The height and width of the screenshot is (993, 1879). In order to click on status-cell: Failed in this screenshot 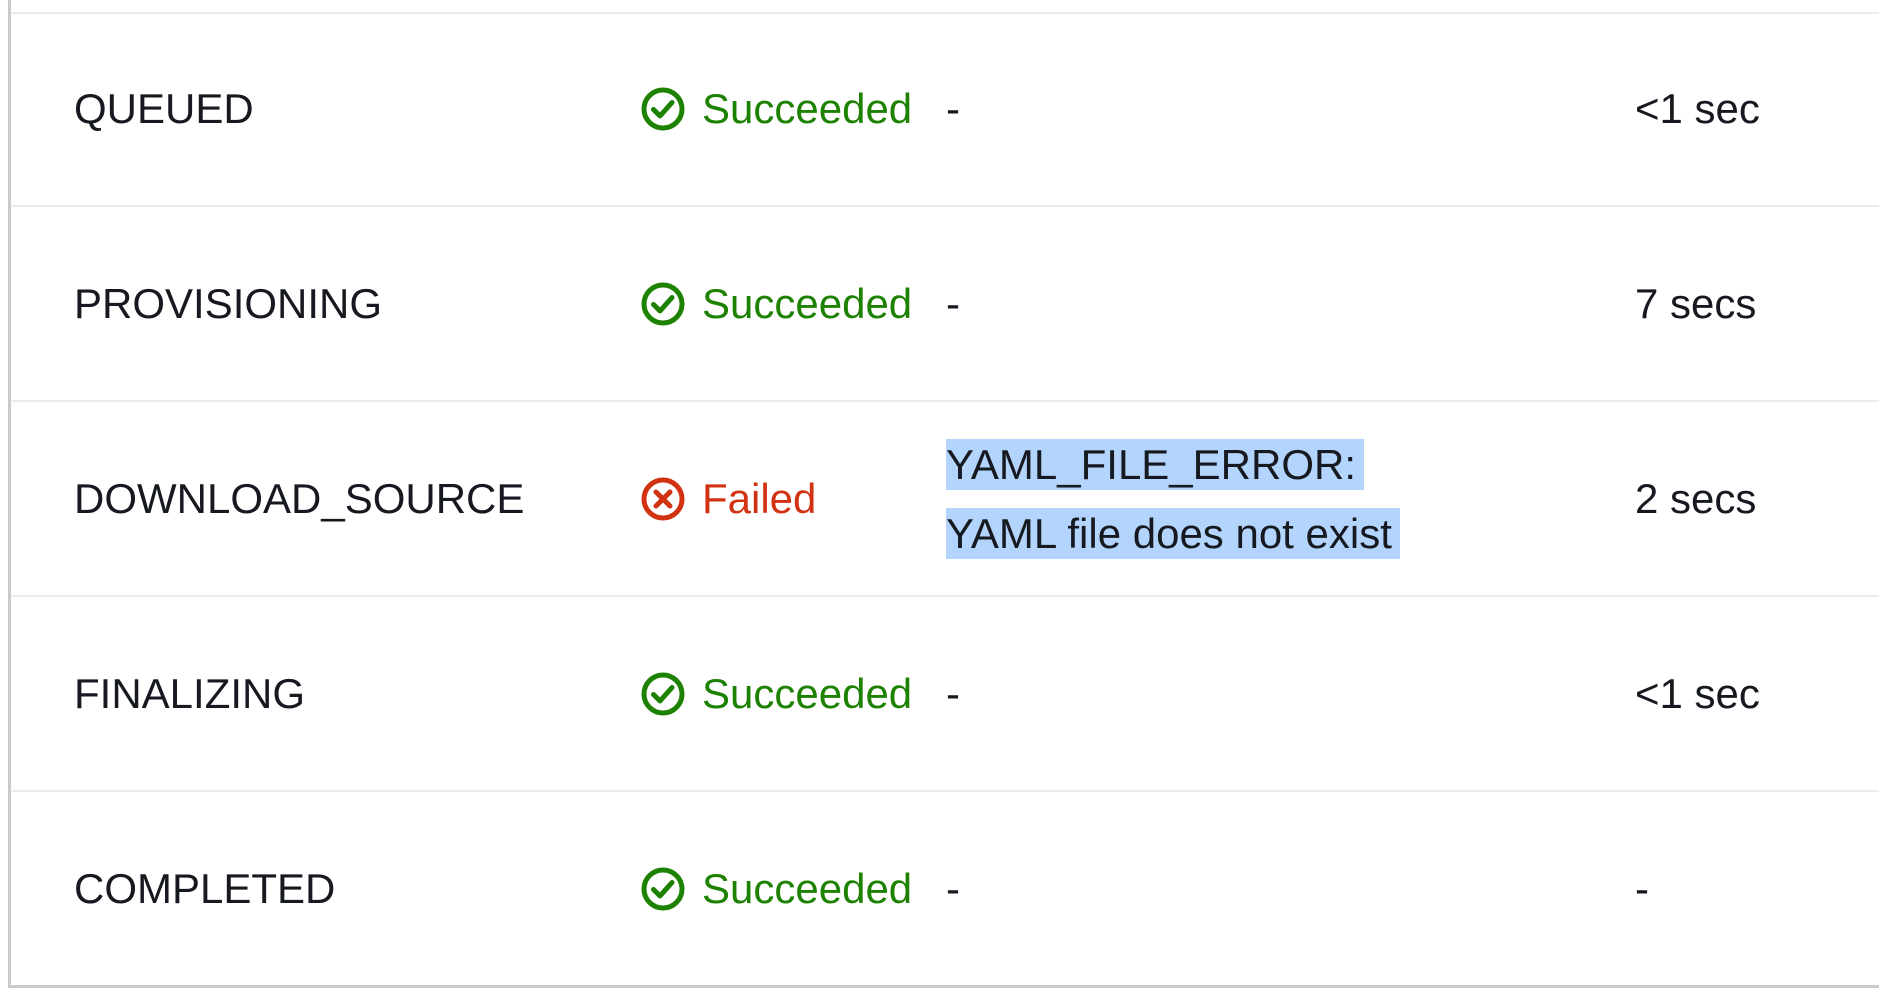, I will do `click(748, 498)`.